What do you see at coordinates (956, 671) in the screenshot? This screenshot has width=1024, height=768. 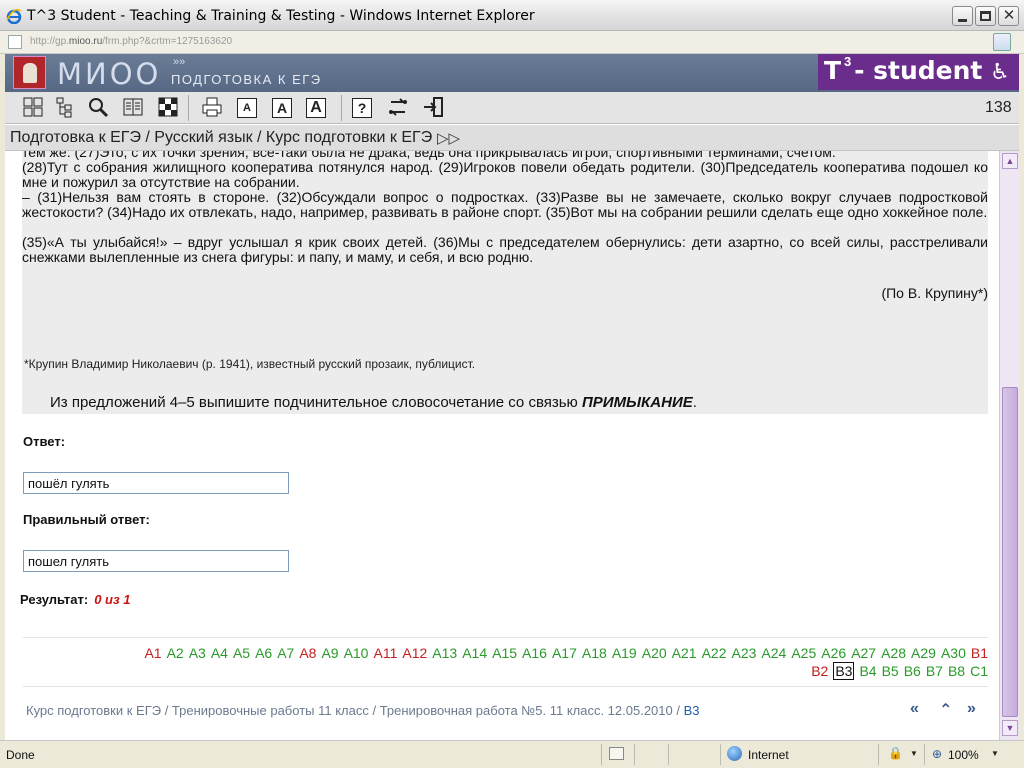 I see `task-link: B8` at bounding box center [956, 671].